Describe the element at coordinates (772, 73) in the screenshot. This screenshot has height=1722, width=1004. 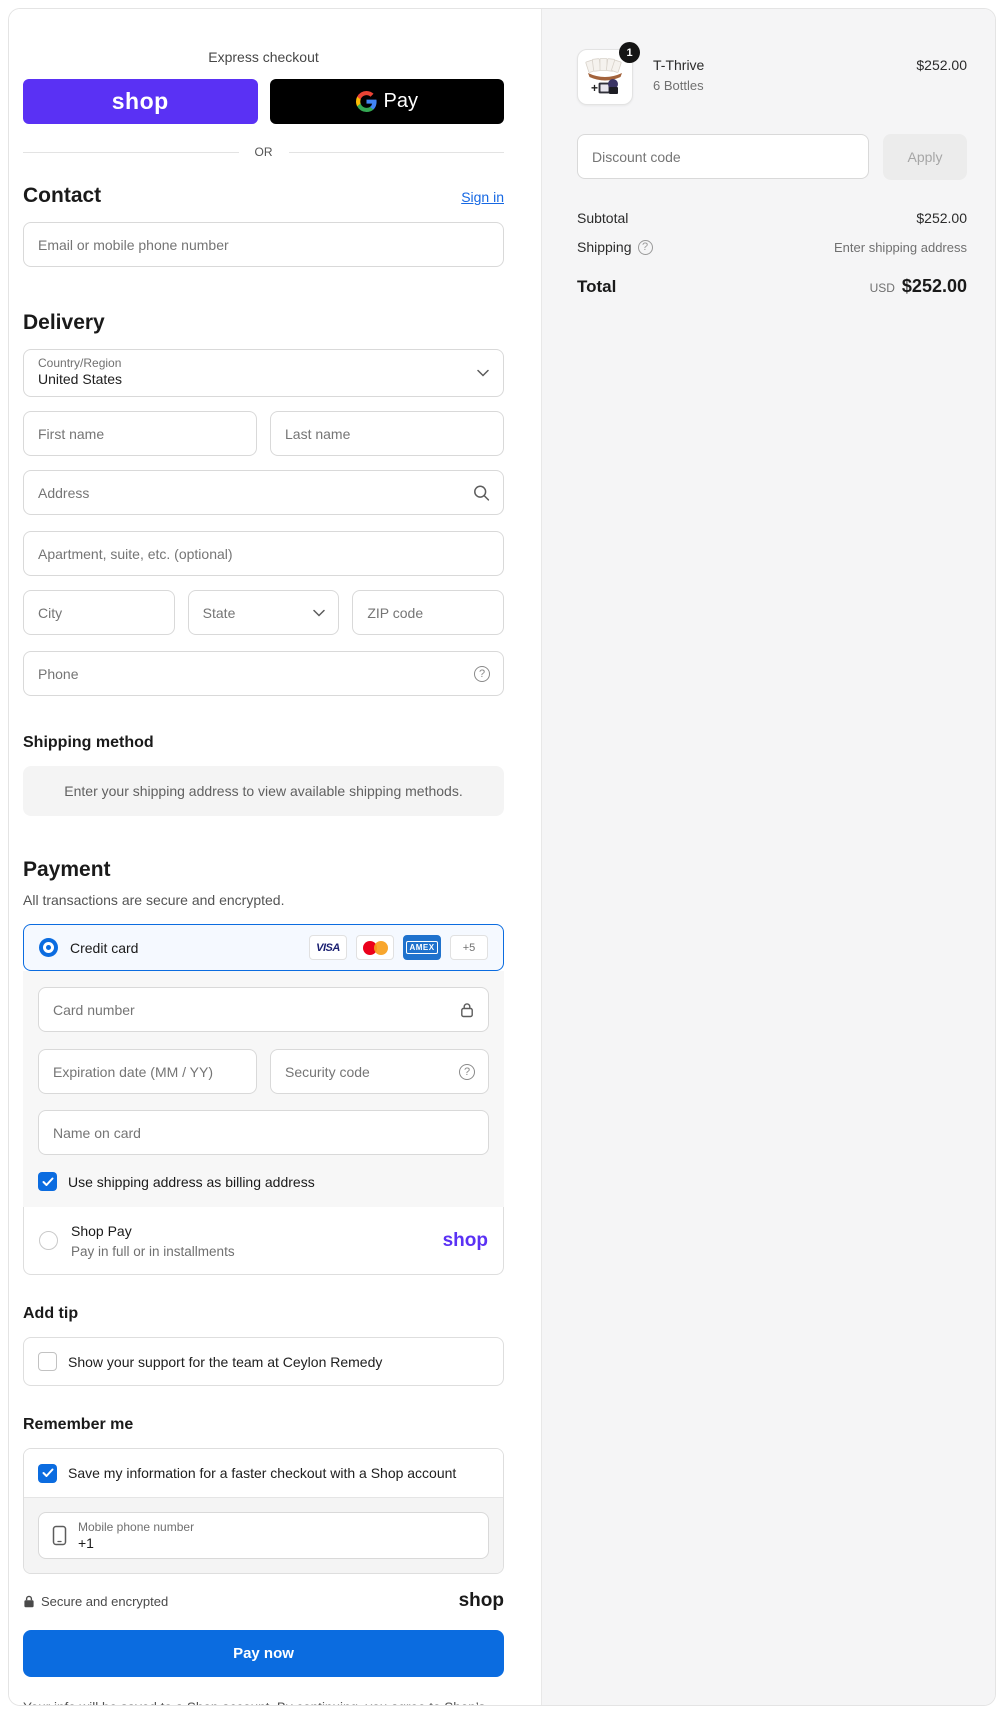
I see `line-item: + 1 T-Thrive 6 Bottles $252.00` at that location.